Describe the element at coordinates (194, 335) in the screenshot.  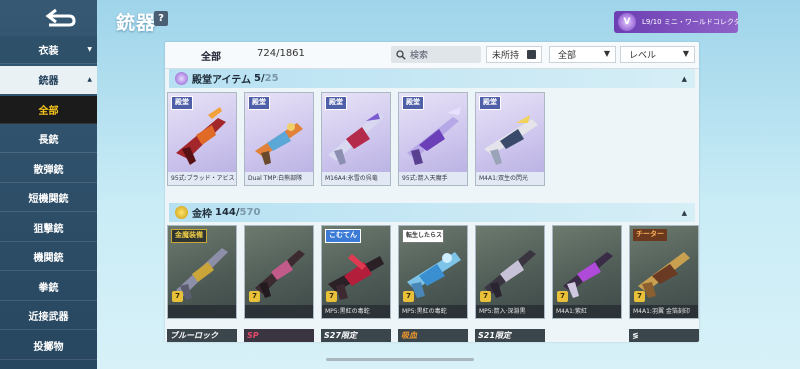
I see `collab-tag: ブルーロック` at that location.